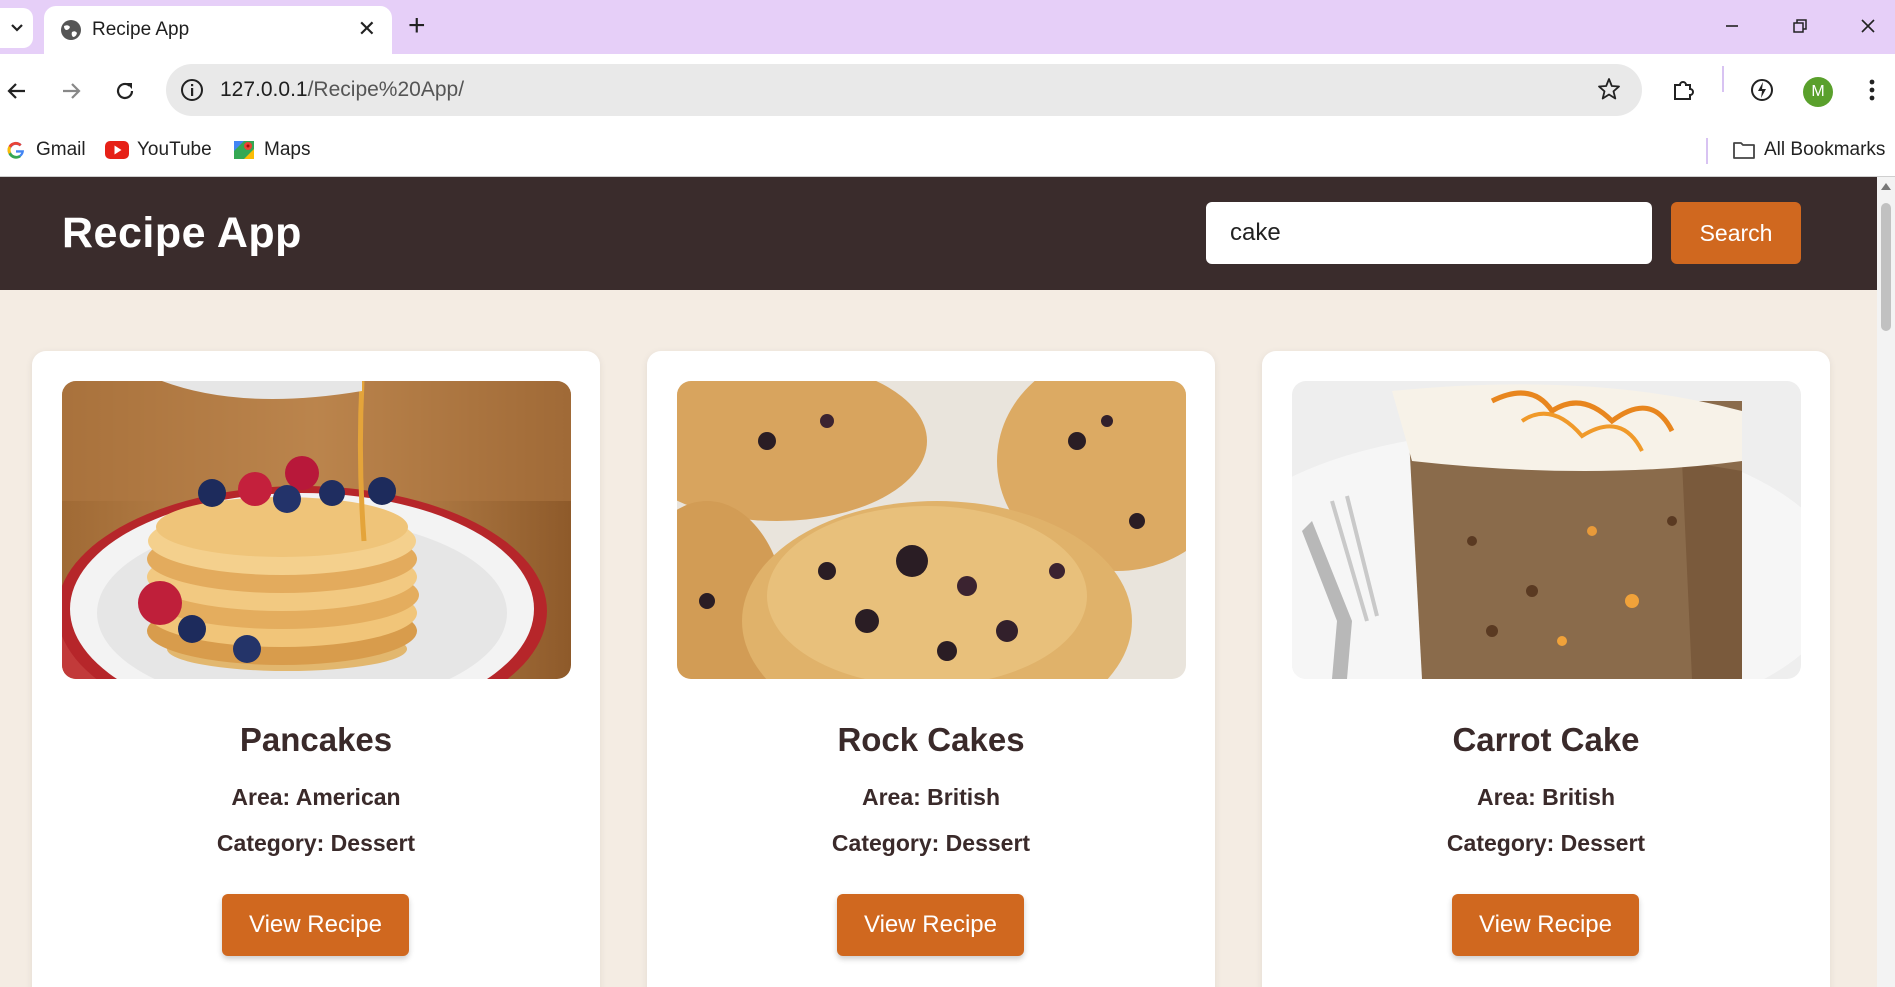 Image resolution: width=1895 pixels, height=987 pixels. What do you see at coordinates (1707, 151) in the screenshot?
I see `bookmarks-separator` at bounding box center [1707, 151].